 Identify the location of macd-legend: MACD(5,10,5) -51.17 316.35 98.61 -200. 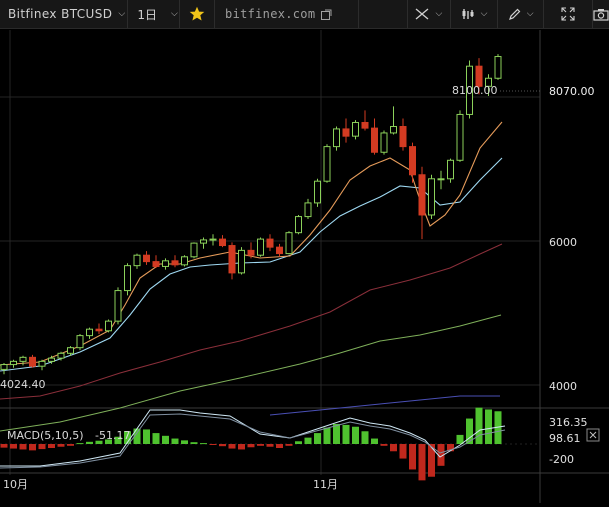
(303, 441).